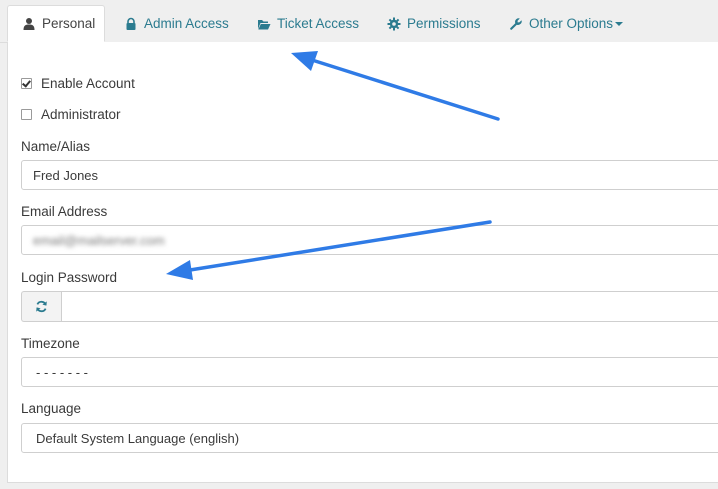  I want to click on email-address-input: email@mailserver.com, so click(369, 240).